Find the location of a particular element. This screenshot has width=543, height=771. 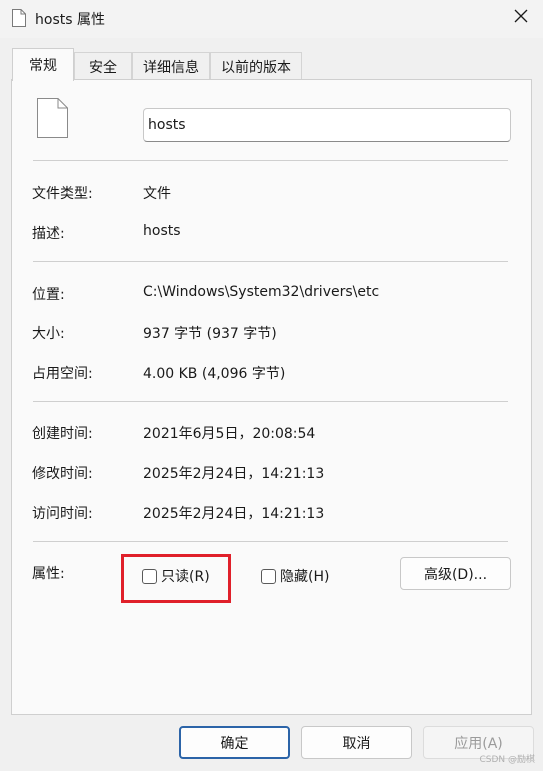

location-label: 位置: is located at coordinates (48, 295).